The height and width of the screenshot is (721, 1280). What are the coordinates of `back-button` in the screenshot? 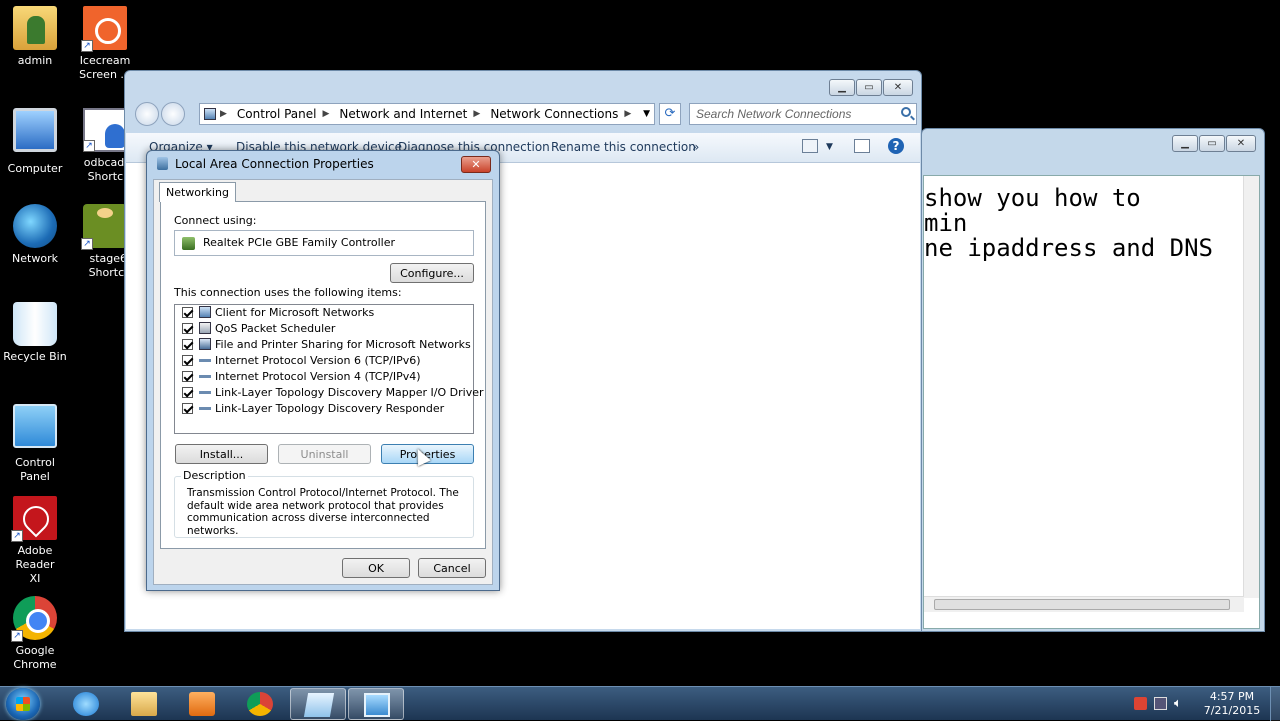 It's located at (147, 114).